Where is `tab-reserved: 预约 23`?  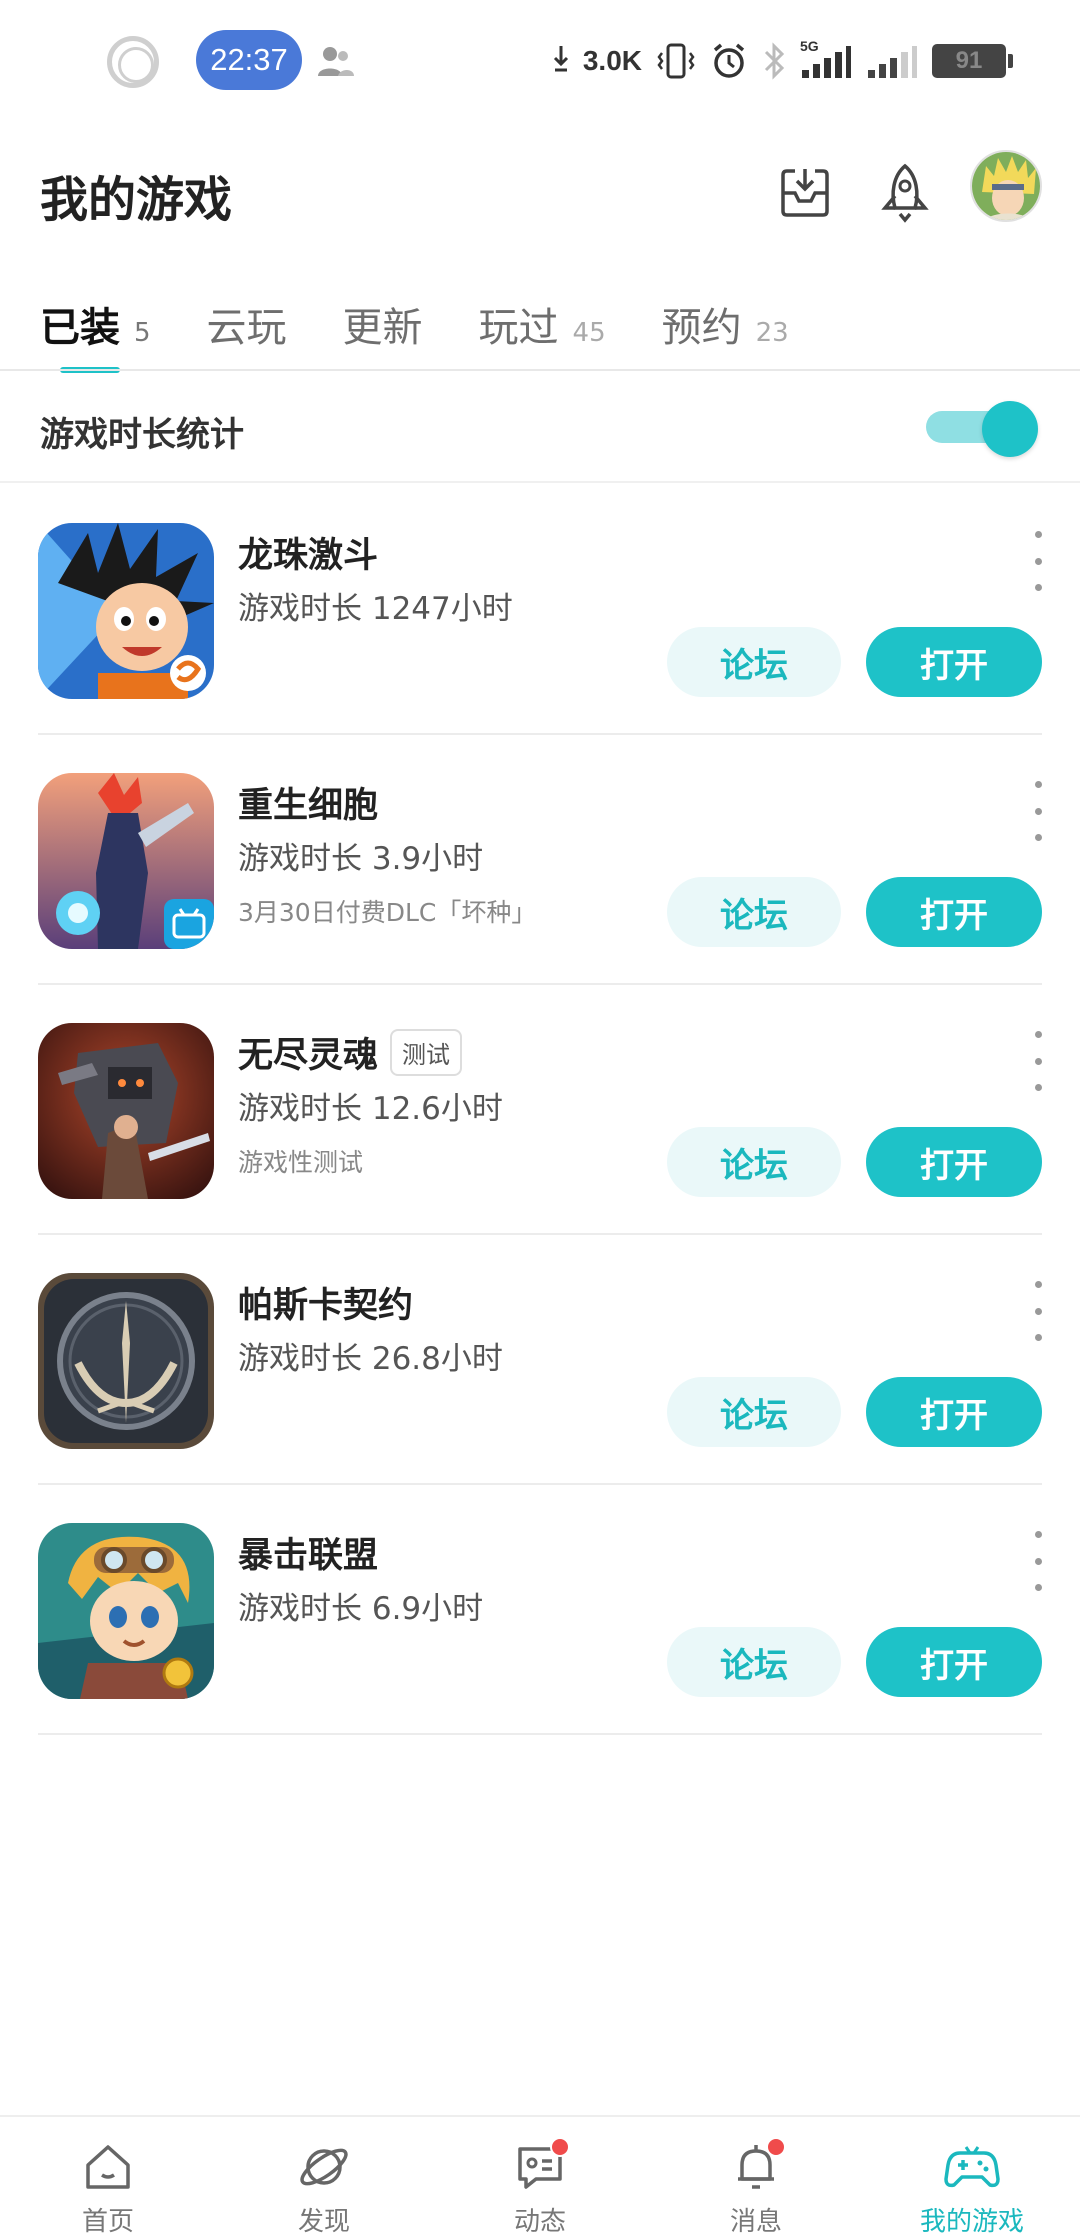 tab-reserved: 预约 23 is located at coordinates (725, 330).